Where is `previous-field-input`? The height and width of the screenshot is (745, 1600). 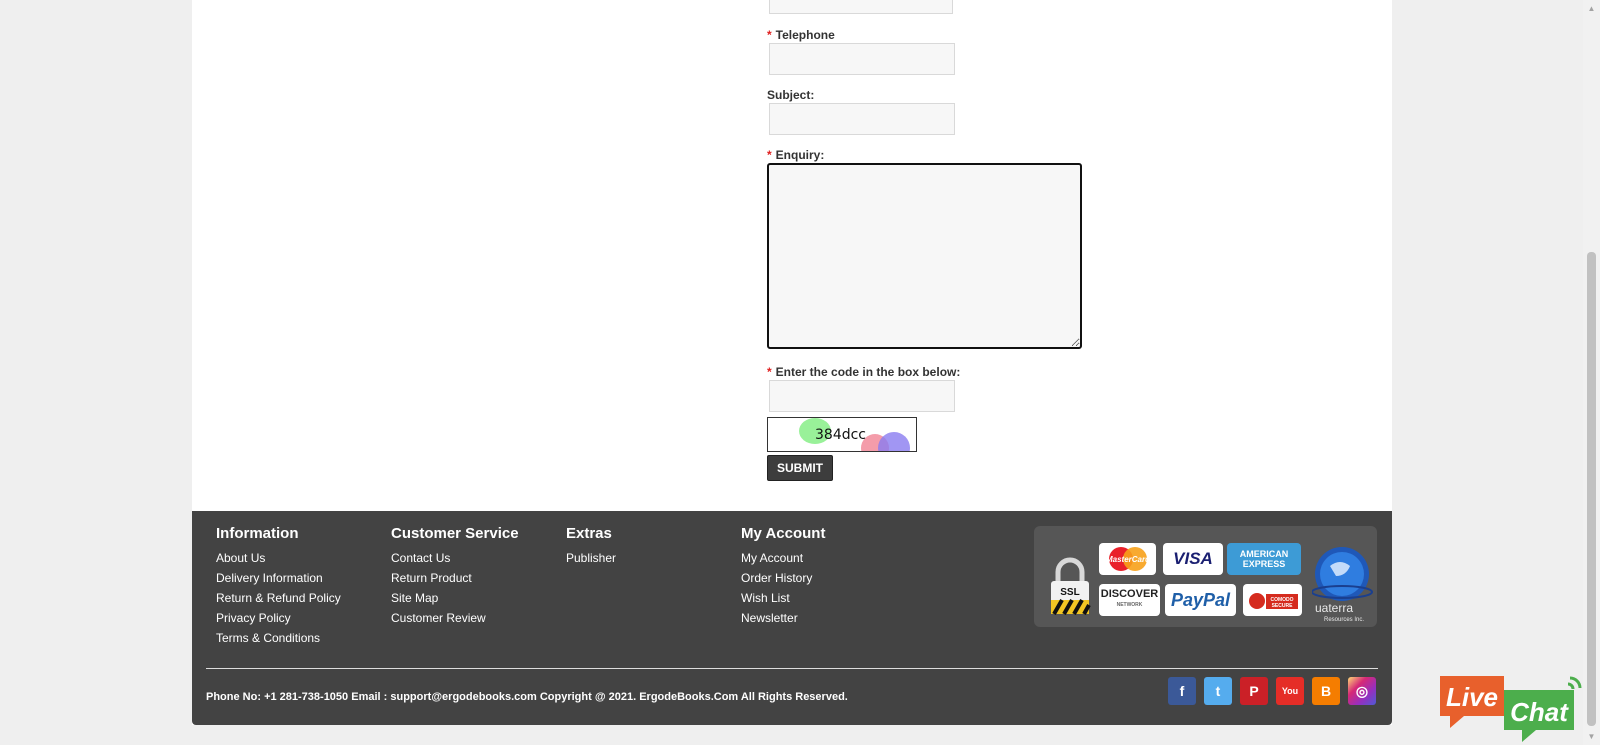 previous-field-input is located at coordinates (861, 7).